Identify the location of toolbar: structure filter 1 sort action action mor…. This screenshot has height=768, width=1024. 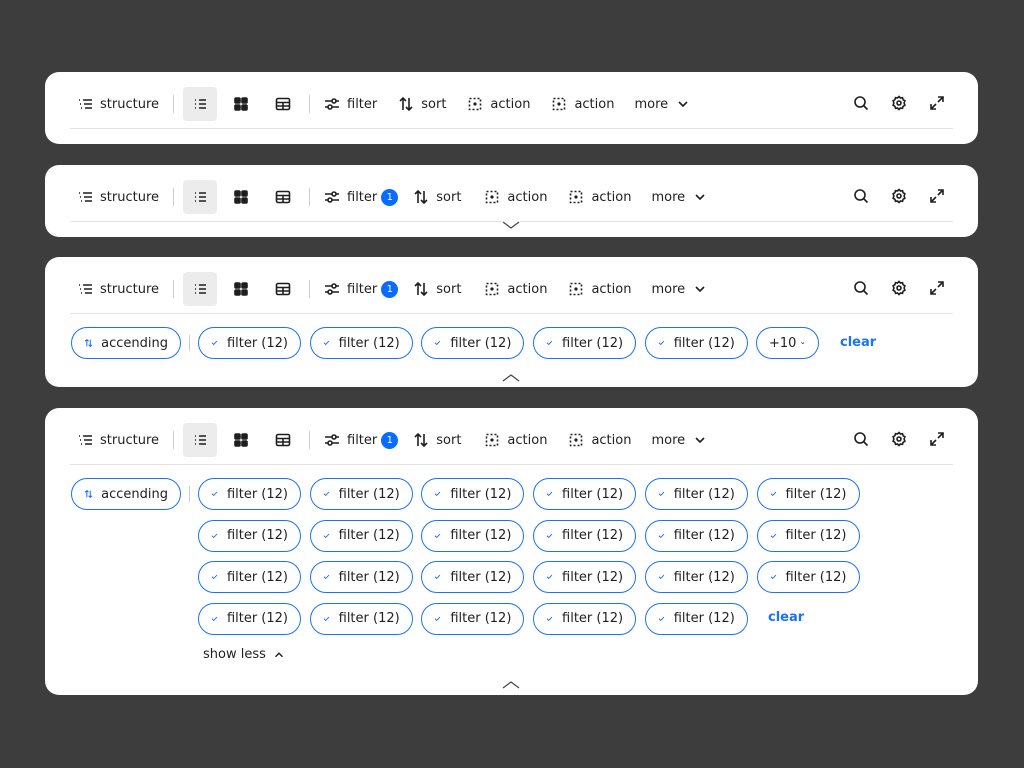
(511, 440).